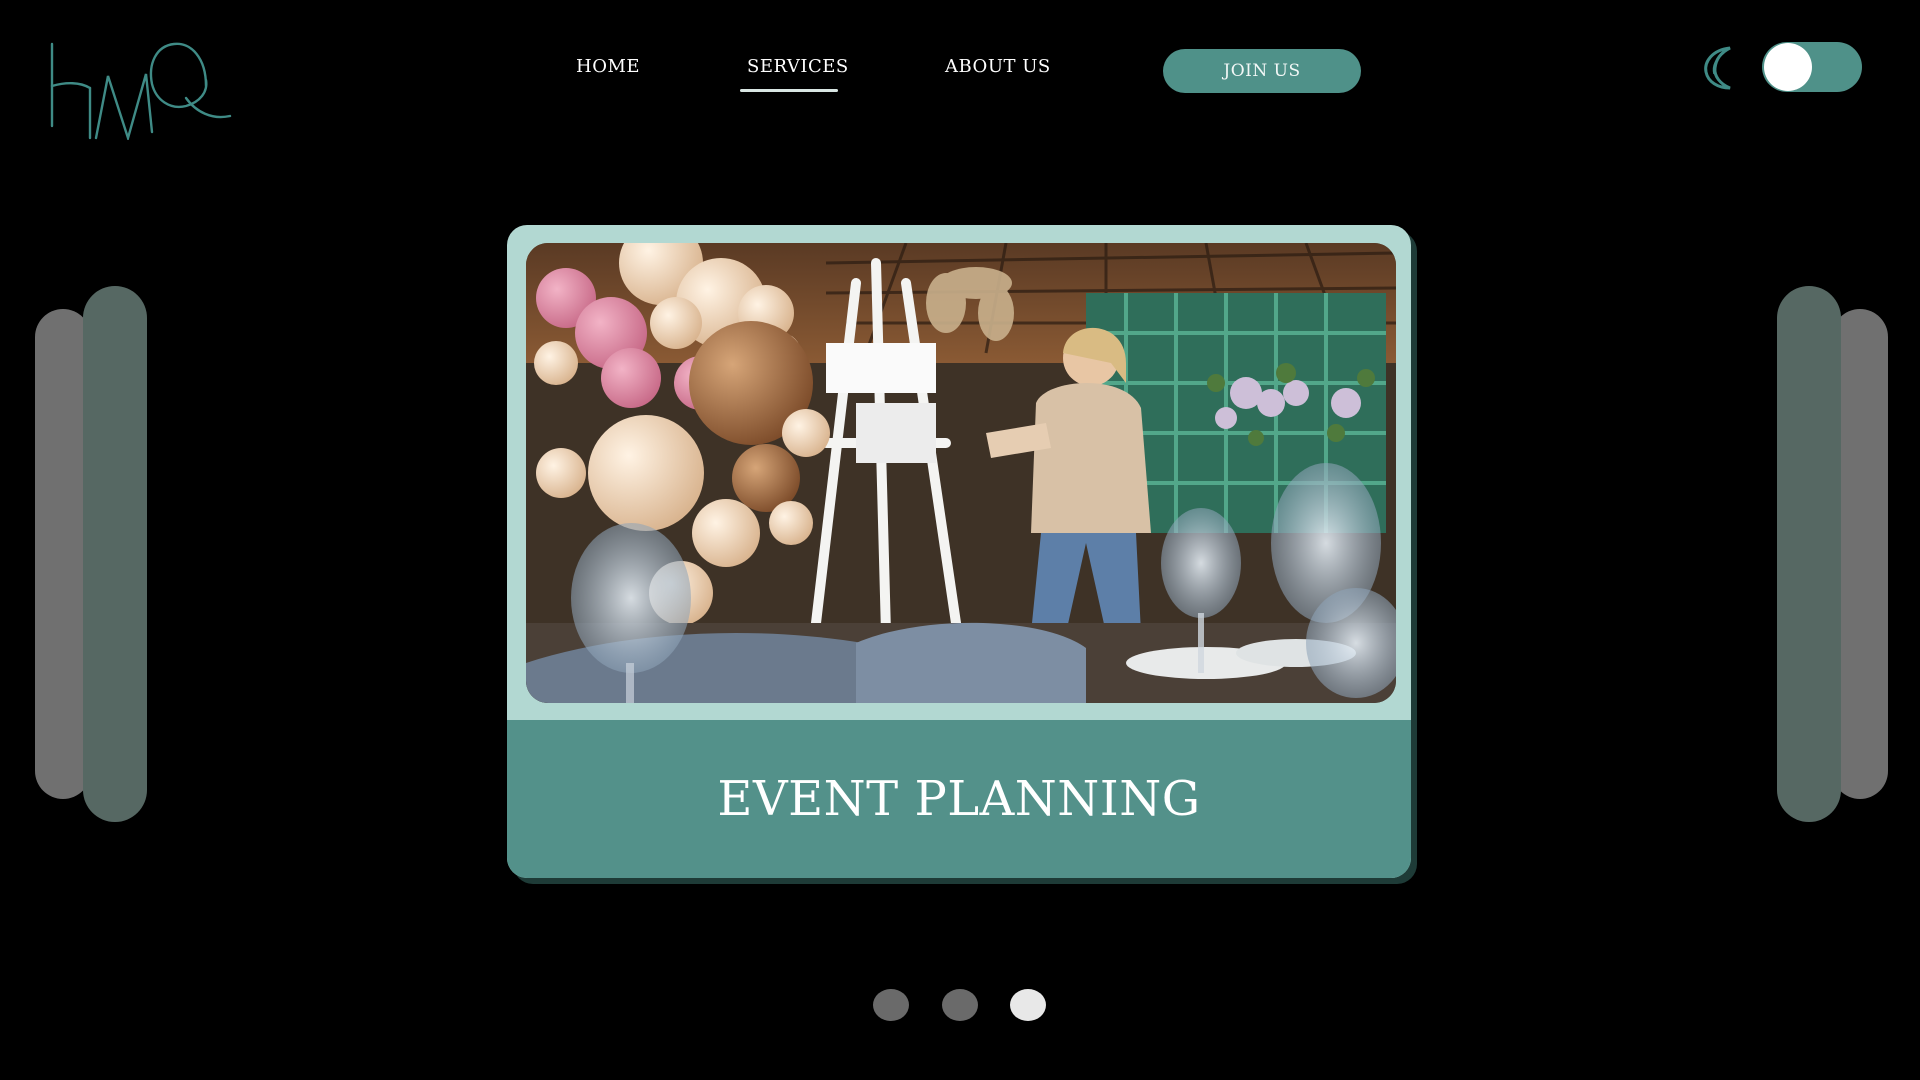 This screenshot has height=1080, width=1920. Describe the element at coordinates (1262, 71) in the screenshot. I see `join-us-button: JOIN US` at that location.